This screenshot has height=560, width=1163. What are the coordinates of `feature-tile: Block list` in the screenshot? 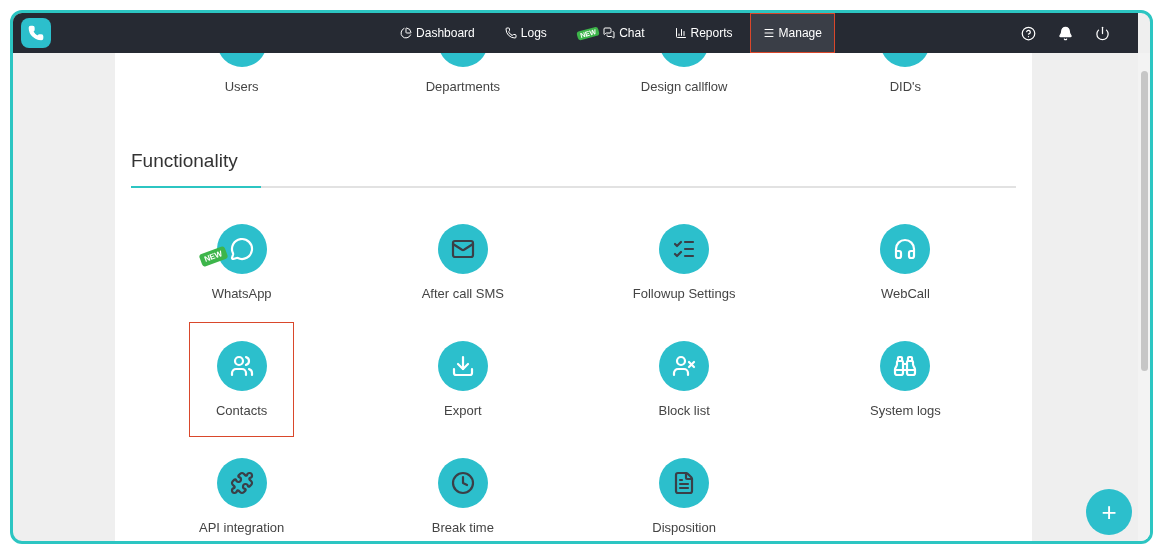 It's located at (684, 379).